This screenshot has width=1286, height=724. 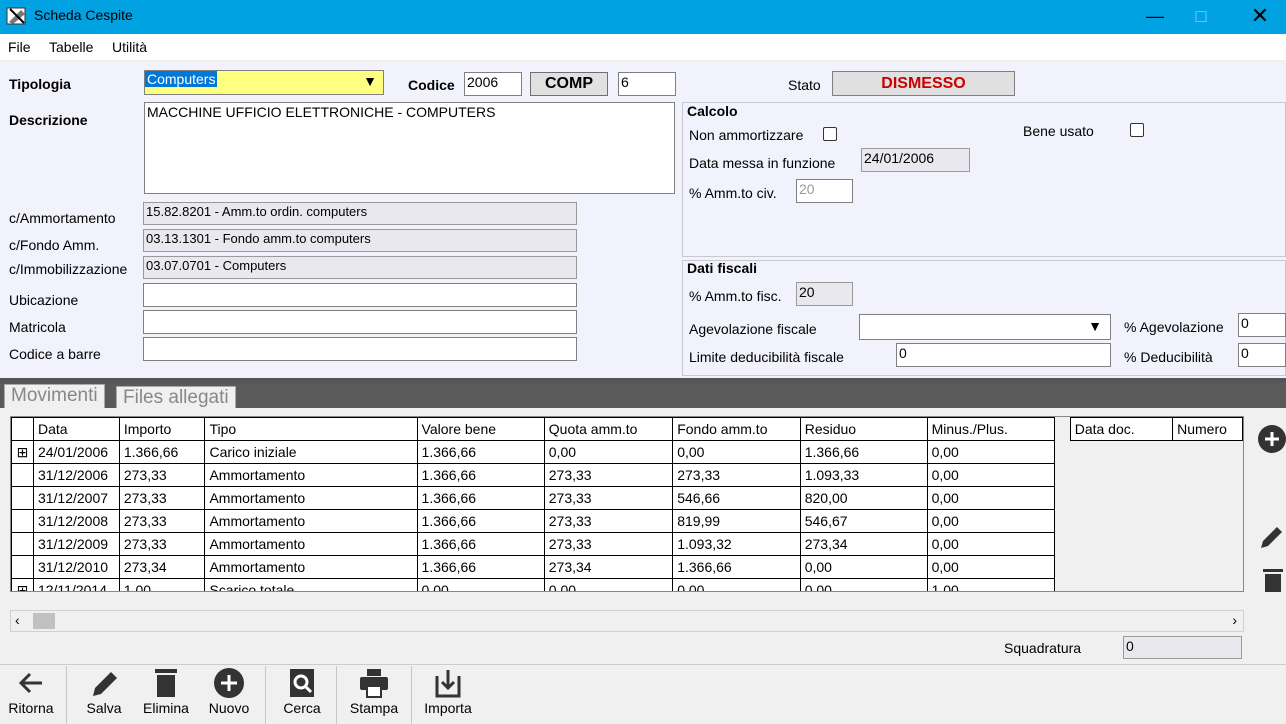 I want to click on delete-row-icon, so click(x=1273, y=580).